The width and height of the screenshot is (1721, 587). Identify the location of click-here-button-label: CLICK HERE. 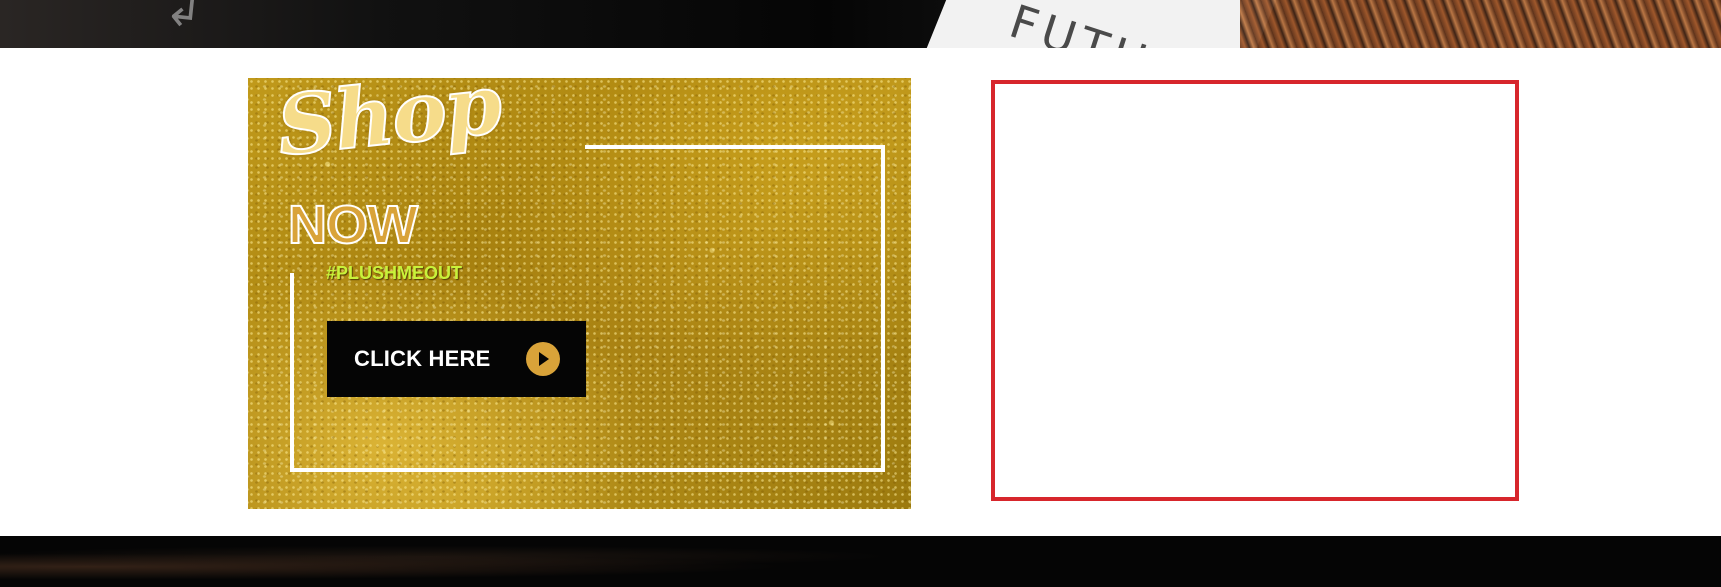
(422, 358).